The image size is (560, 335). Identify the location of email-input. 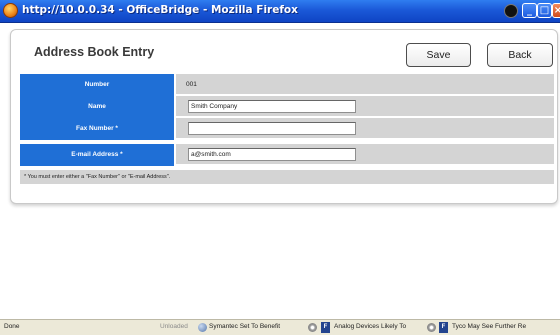
(272, 154).